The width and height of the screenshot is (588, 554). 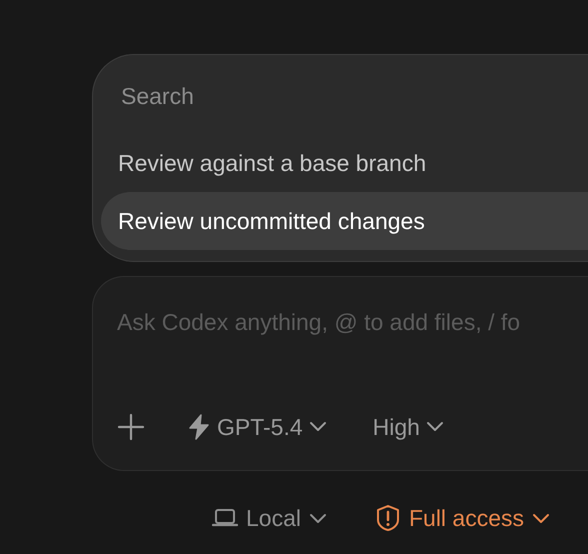 I want to click on menu-item: Review against a base branch, so click(x=344, y=163).